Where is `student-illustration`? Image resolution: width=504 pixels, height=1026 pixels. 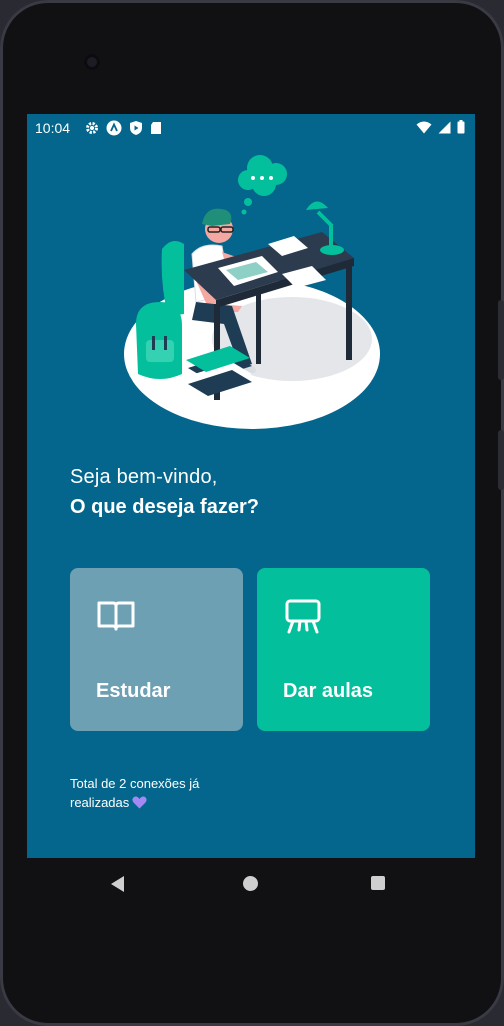
student-illustration is located at coordinates (252, 292).